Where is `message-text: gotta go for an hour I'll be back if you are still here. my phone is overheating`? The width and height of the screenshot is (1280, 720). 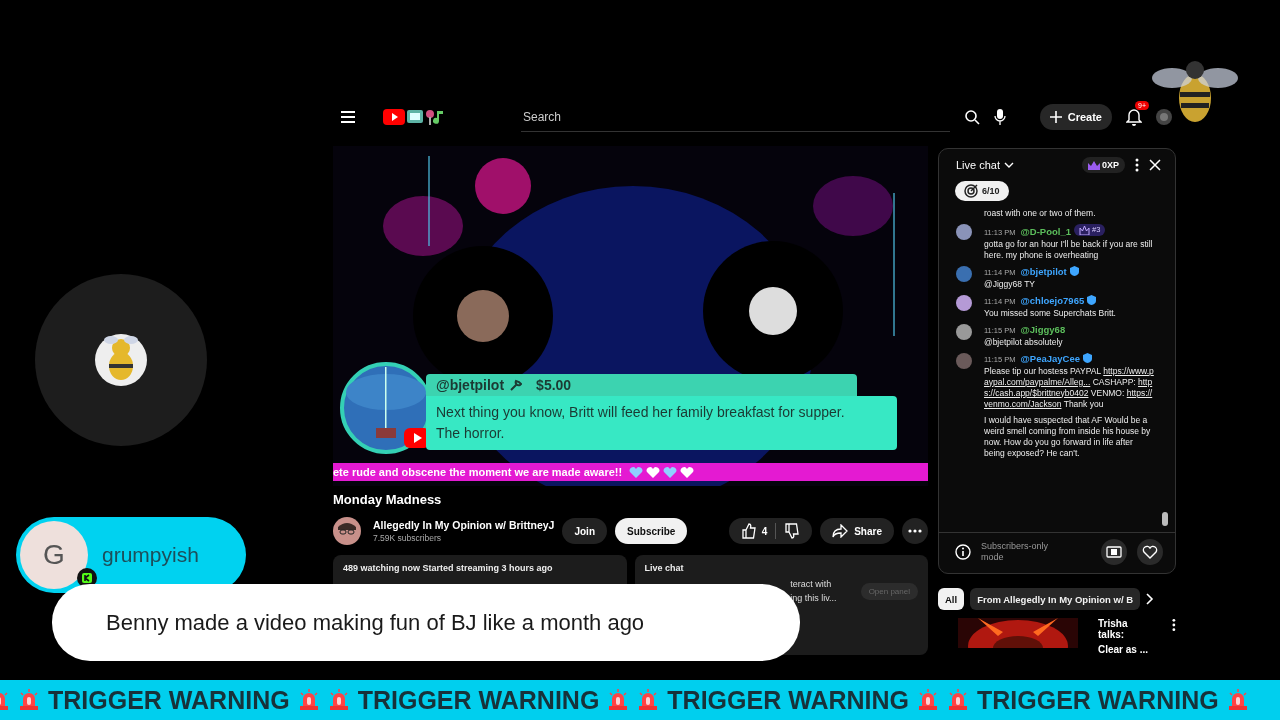
message-text: gotta go for an hour I'll be back if you are still here. my phone is overheating is located at coordinates (1069, 249).